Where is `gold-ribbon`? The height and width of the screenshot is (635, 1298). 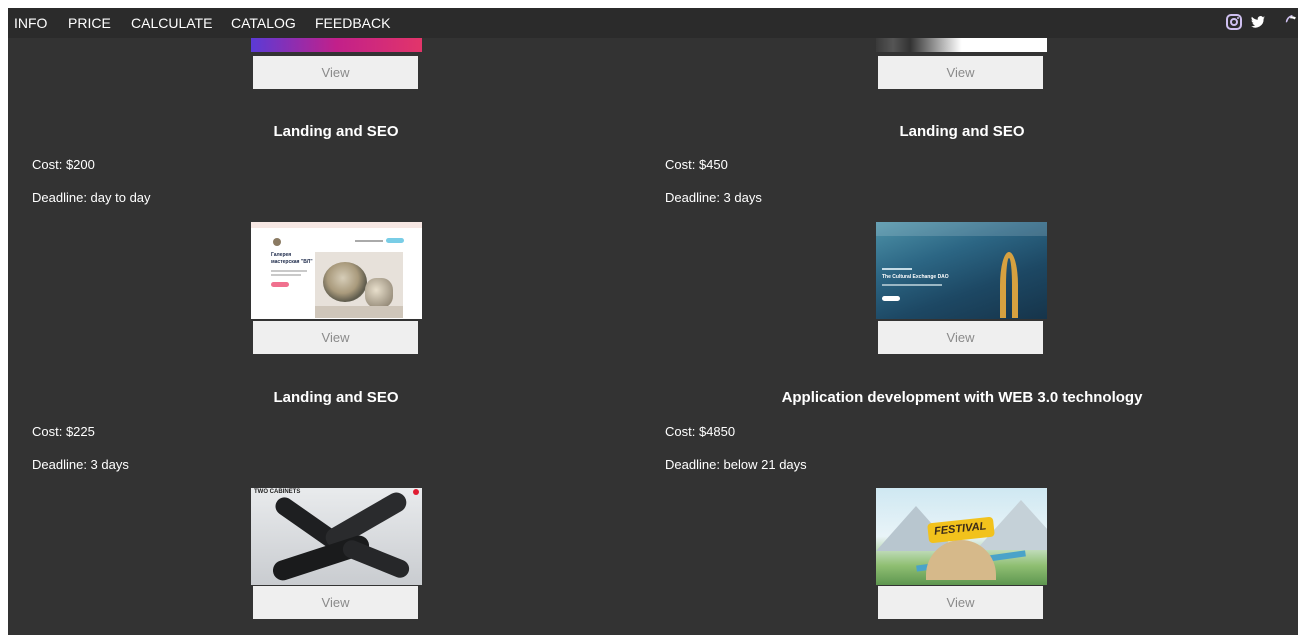 gold-ribbon is located at coordinates (1009, 285).